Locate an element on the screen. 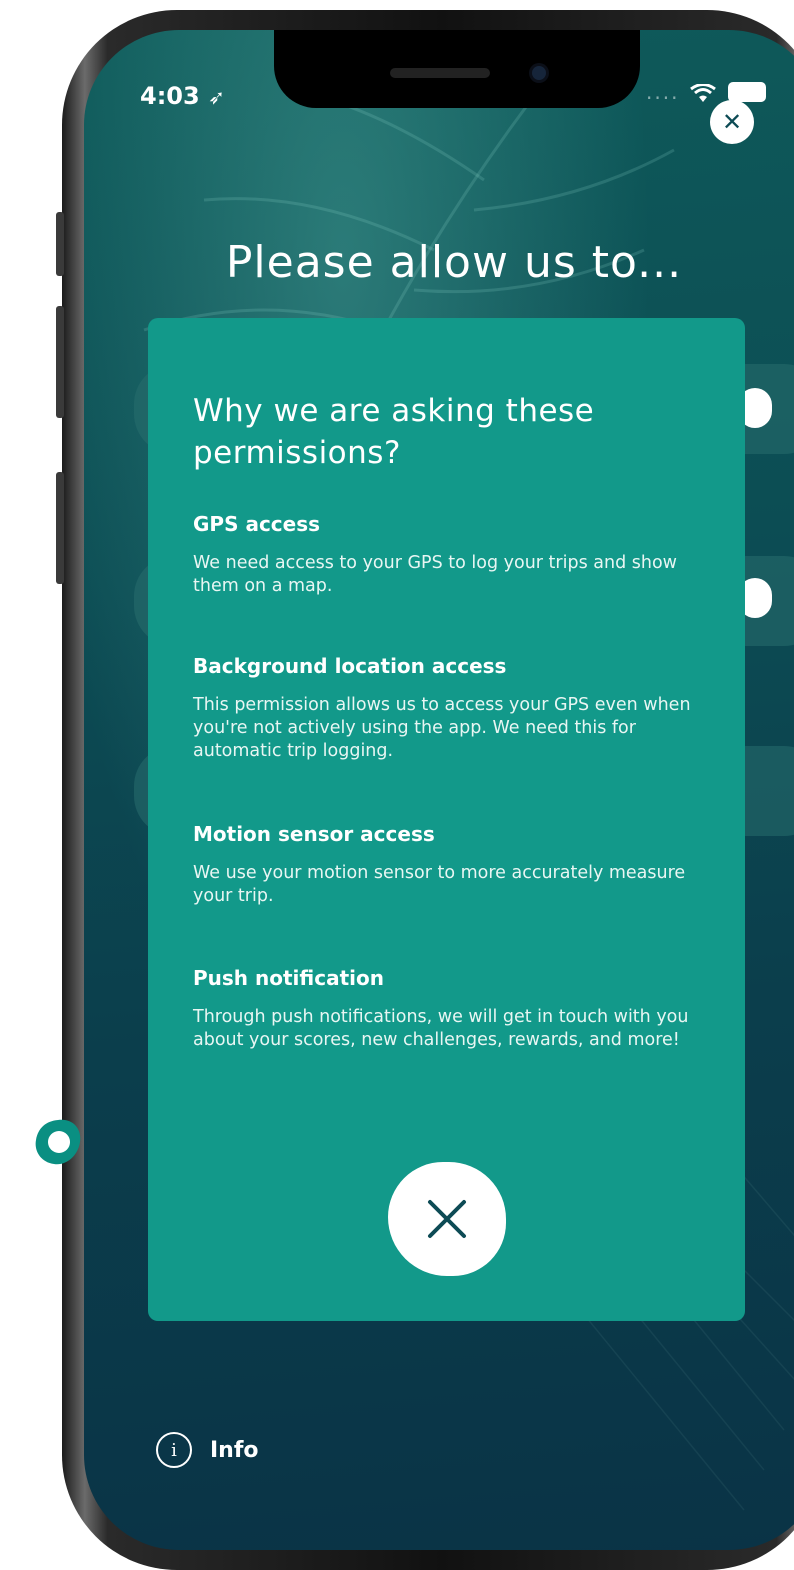  info-icon: i is located at coordinates (174, 1450).